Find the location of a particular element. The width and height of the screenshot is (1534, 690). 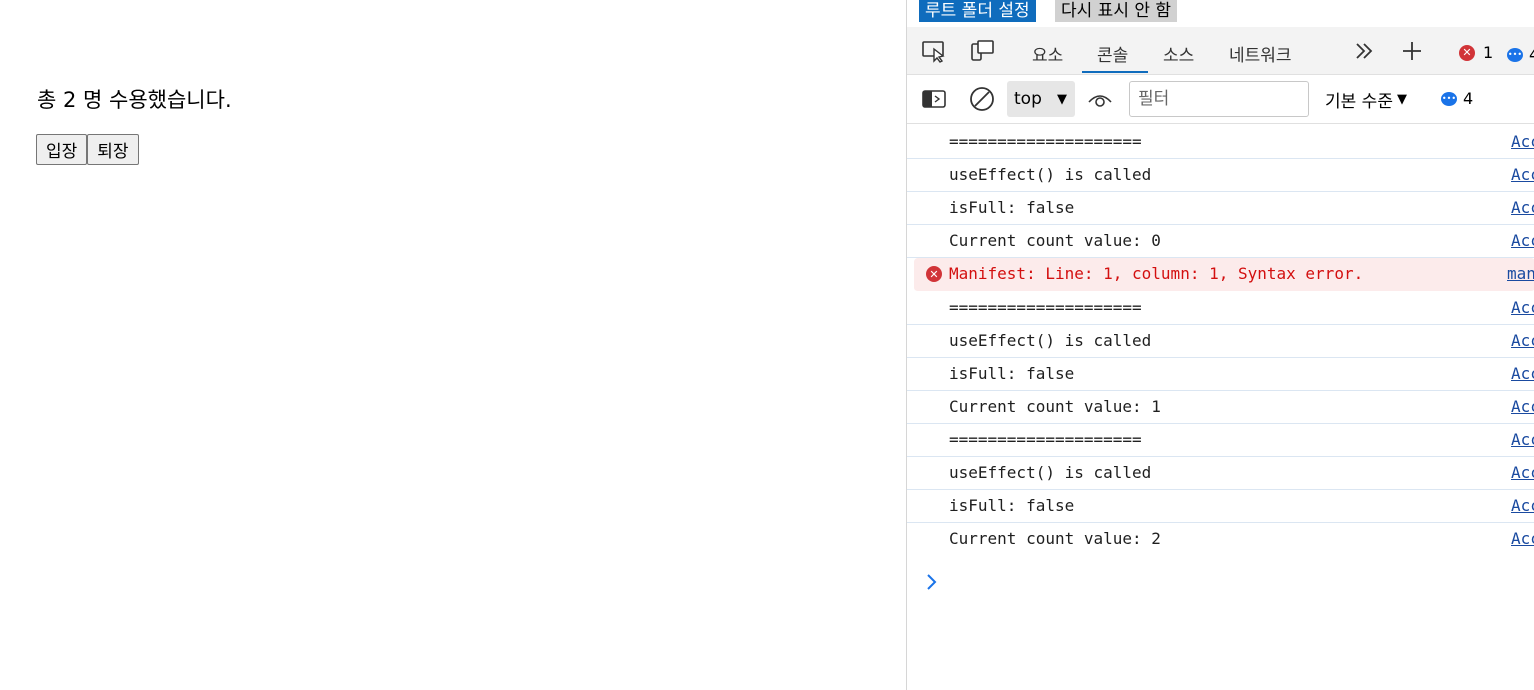

sidebar-toggle-icon is located at coordinates (934, 99).